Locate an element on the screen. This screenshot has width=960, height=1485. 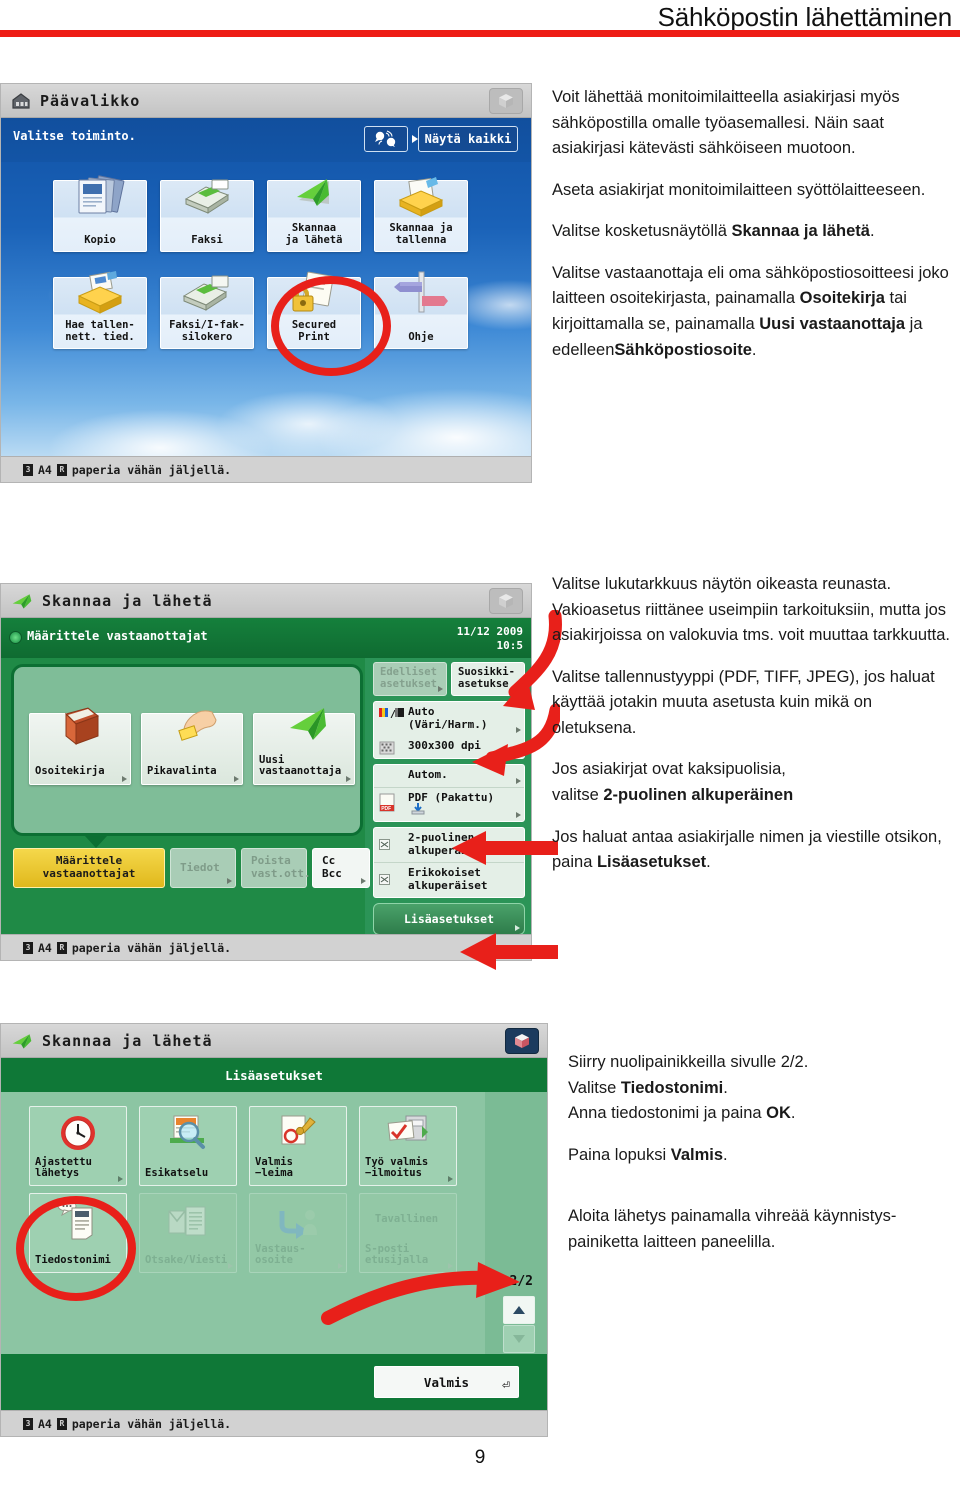
job-done-notice-icon is located at coordinates (408, 1136).